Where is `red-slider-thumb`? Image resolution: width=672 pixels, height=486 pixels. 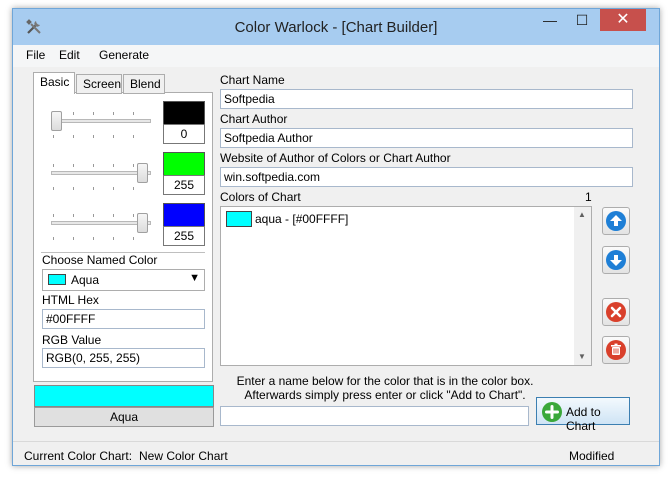 red-slider-thumb is located at coordinates (56, 121).